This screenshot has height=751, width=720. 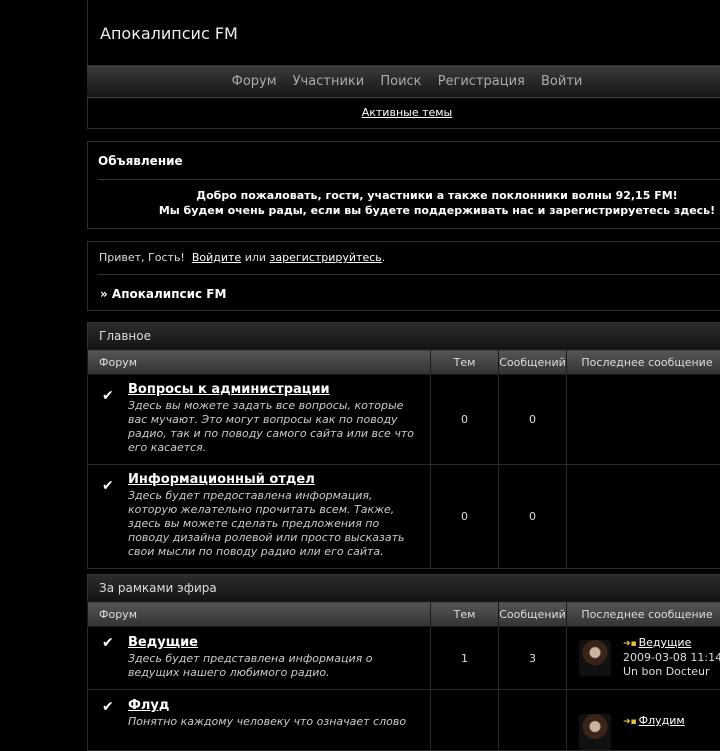 I want to click on topics-count, so click(x=465, y=720).